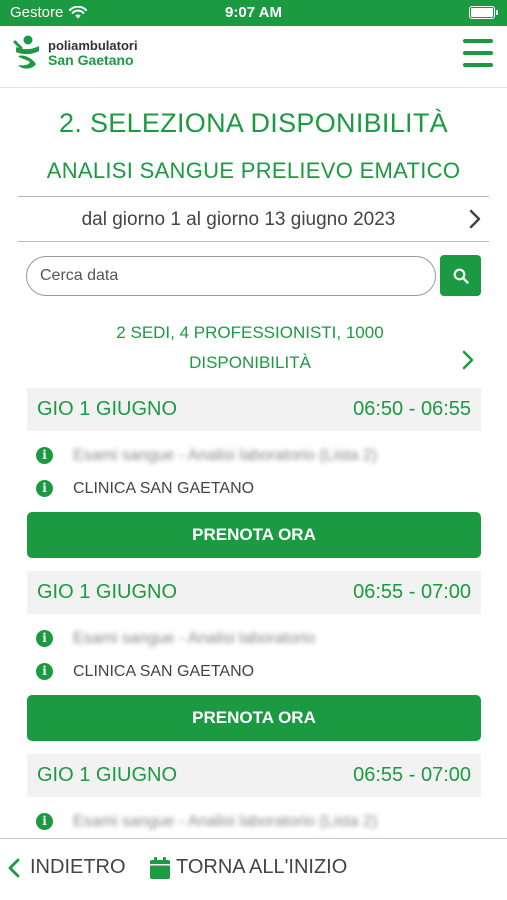  Describe the element at coordinates (478, 53) in the screenshot. I see `hamburger-menu-icon` at that location.